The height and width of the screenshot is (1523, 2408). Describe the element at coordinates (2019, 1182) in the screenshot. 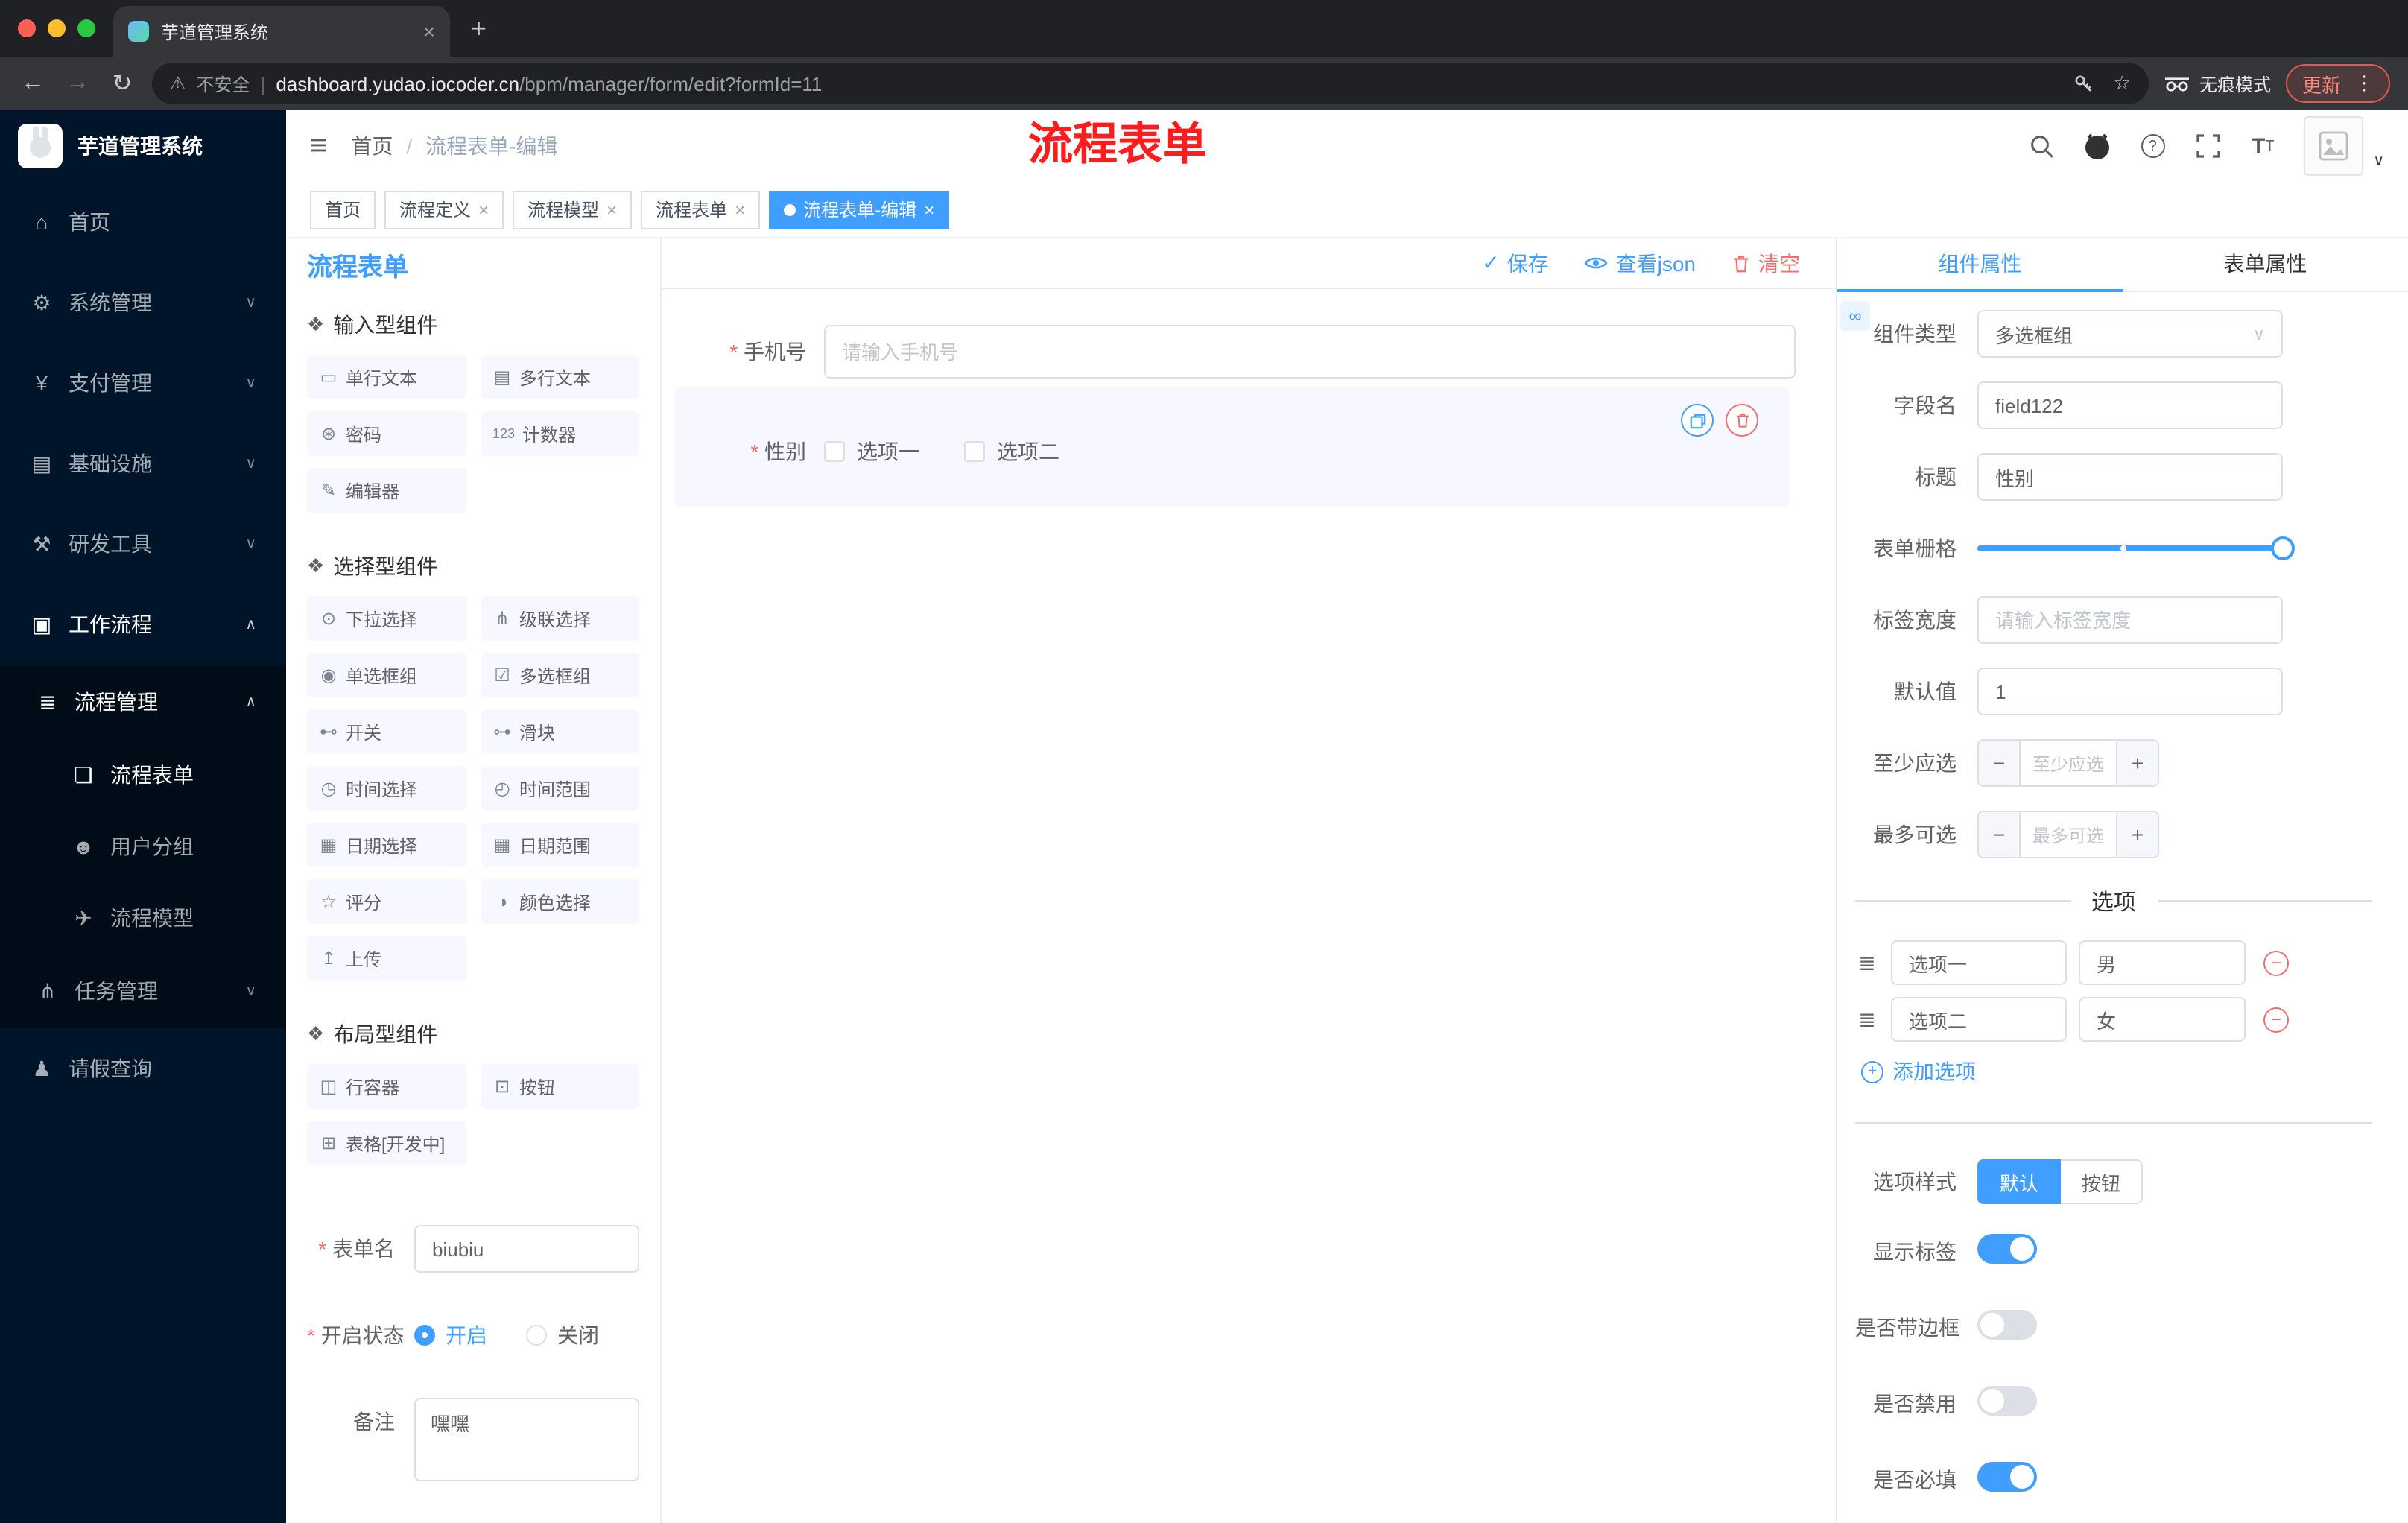

I see `style-default-button: 默认` at that location.